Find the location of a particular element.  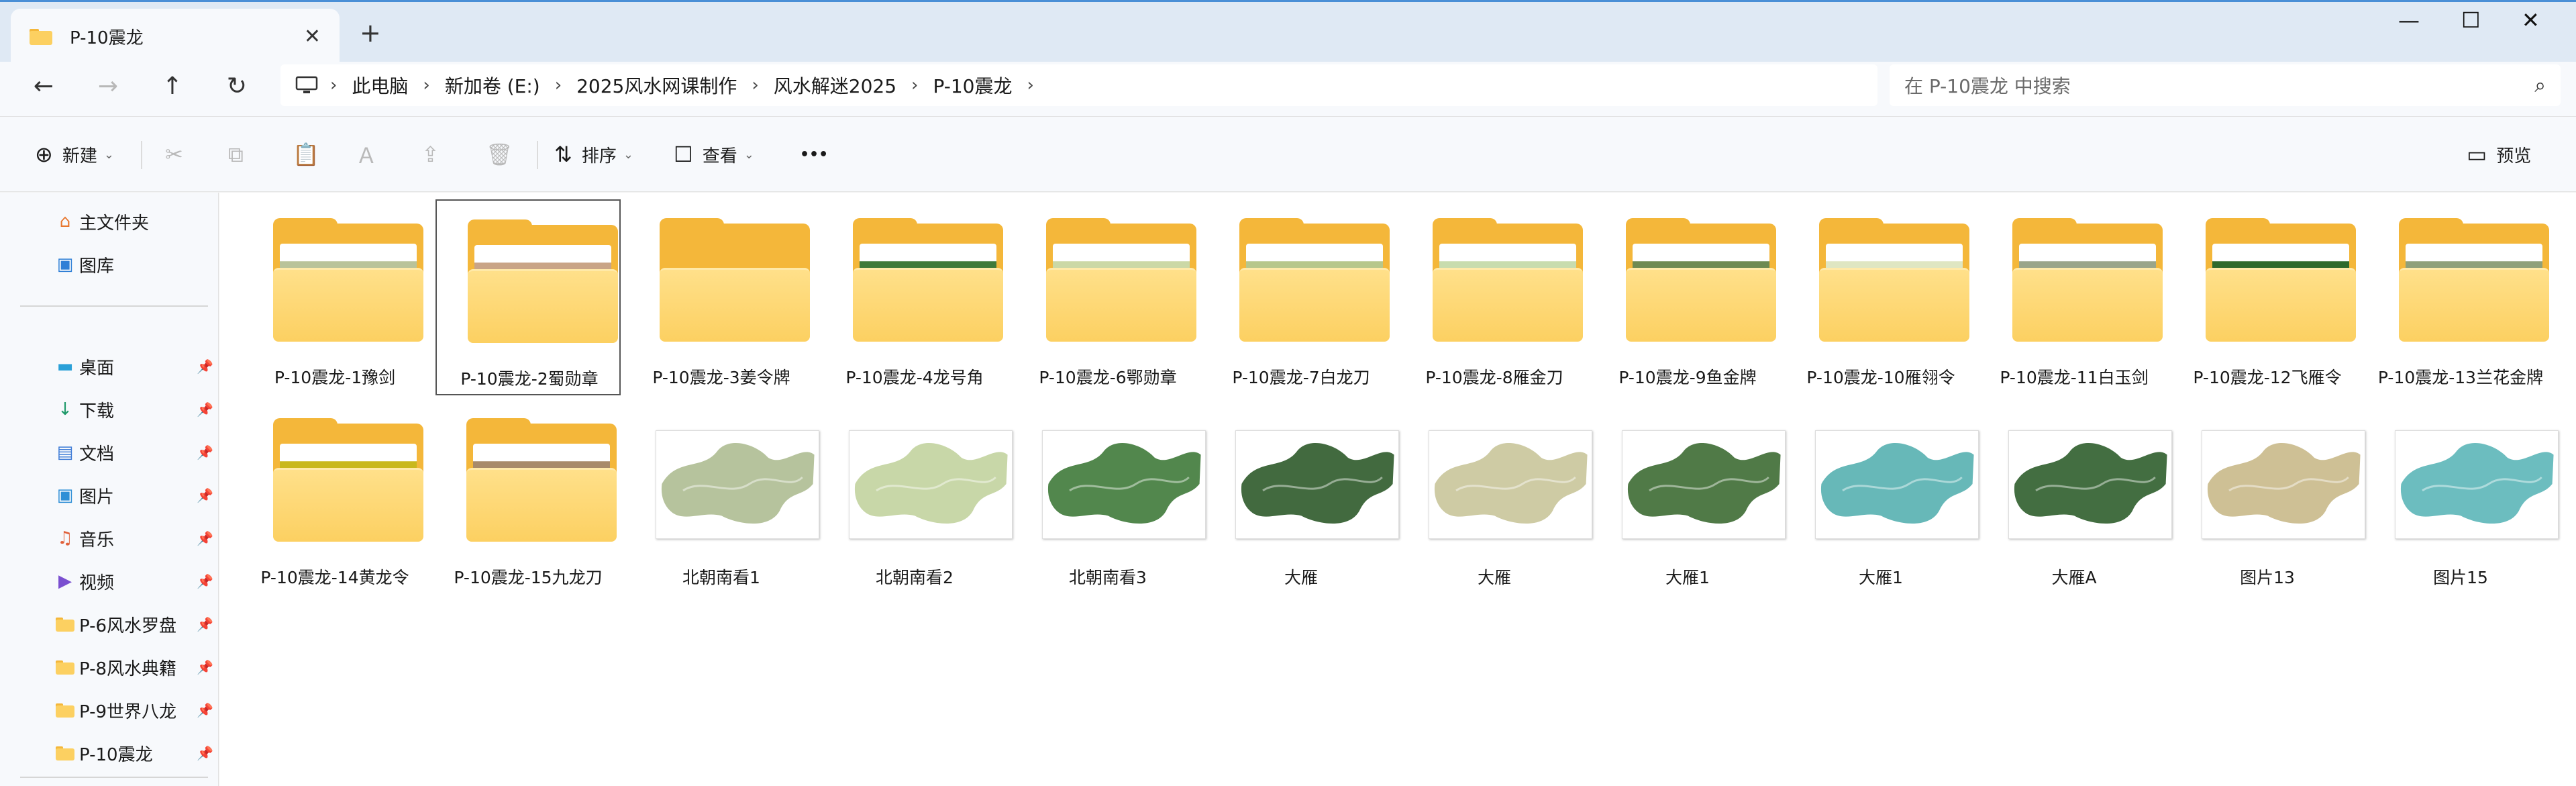

rename-button: Ａ is located at coordinates (371, 154).